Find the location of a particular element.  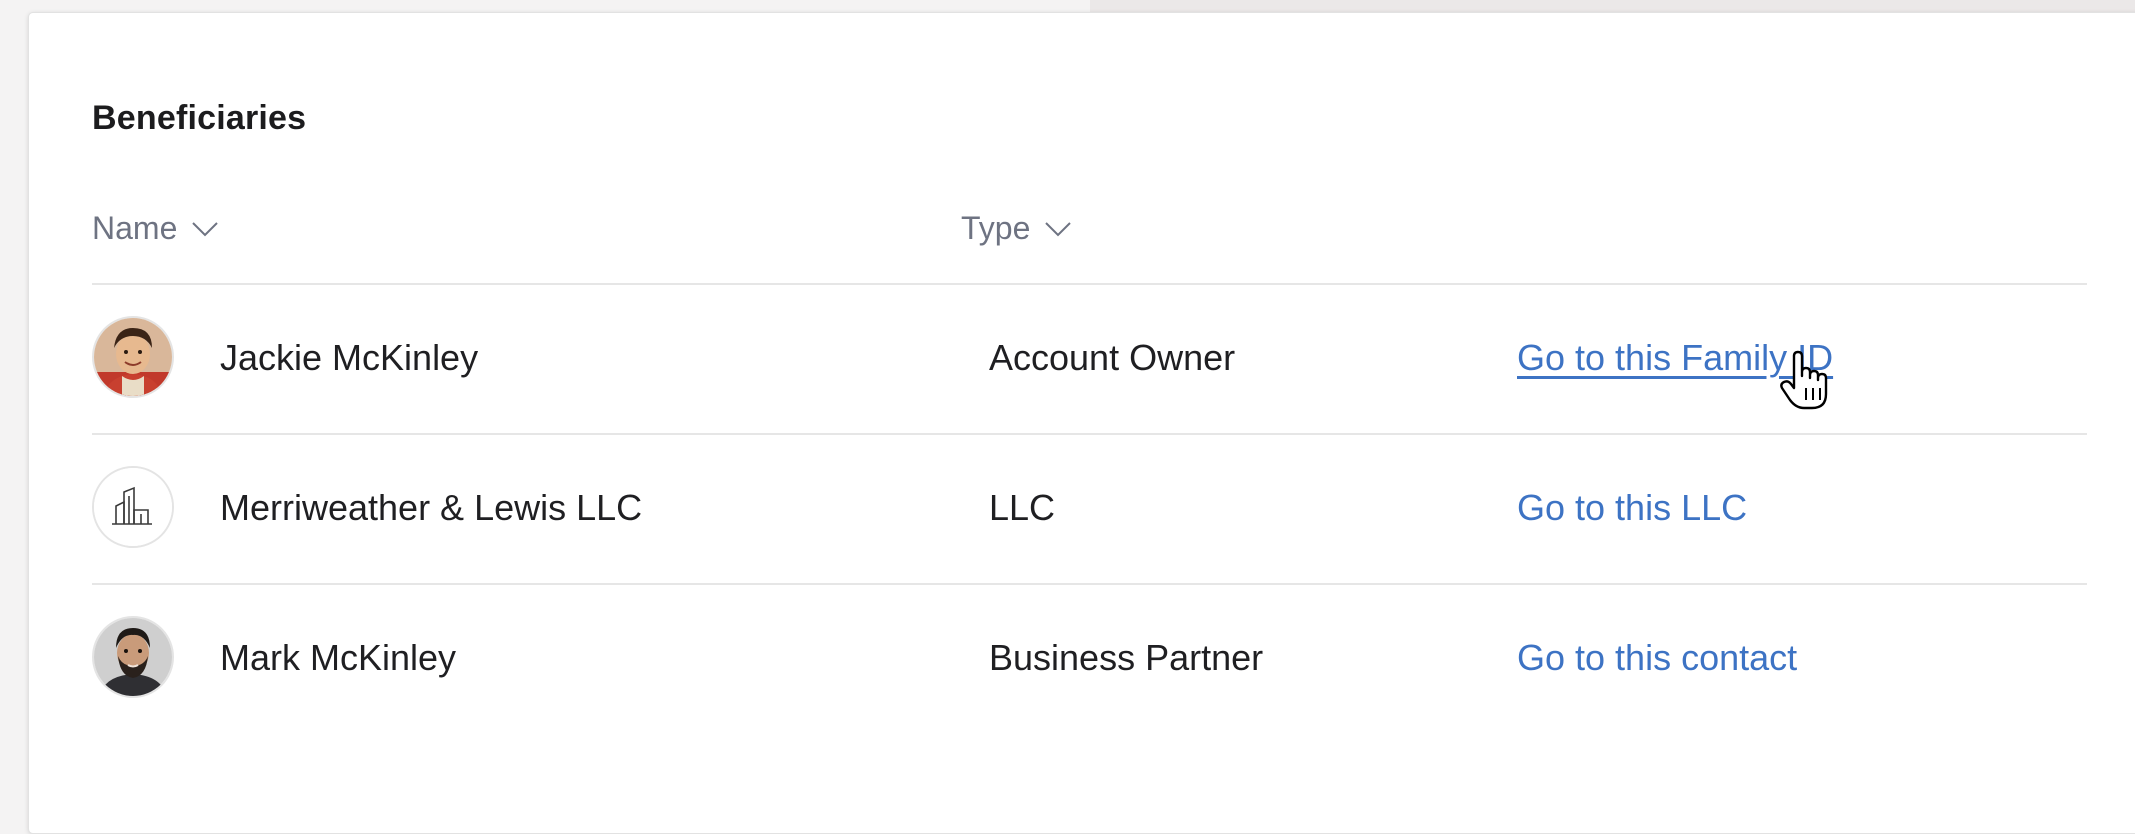

beneficiary-type: Account Owner is located at coordinates (1112, 357).